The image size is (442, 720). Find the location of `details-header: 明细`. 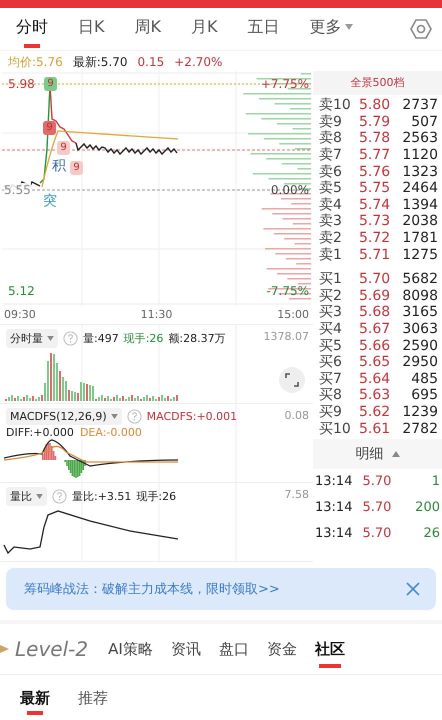

details-header: 明细 is located at coordinates (377, 453).